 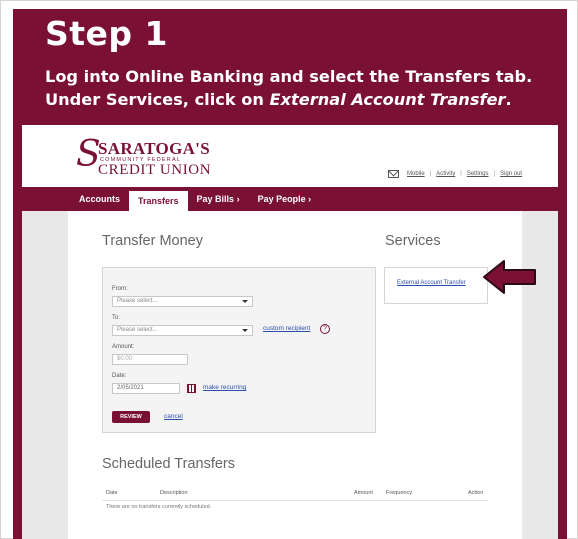 What do you see at coordinates (399, 493) in the screenshot?
I see `column-header-frequency: Frequency` at bounding box center [399, 493].